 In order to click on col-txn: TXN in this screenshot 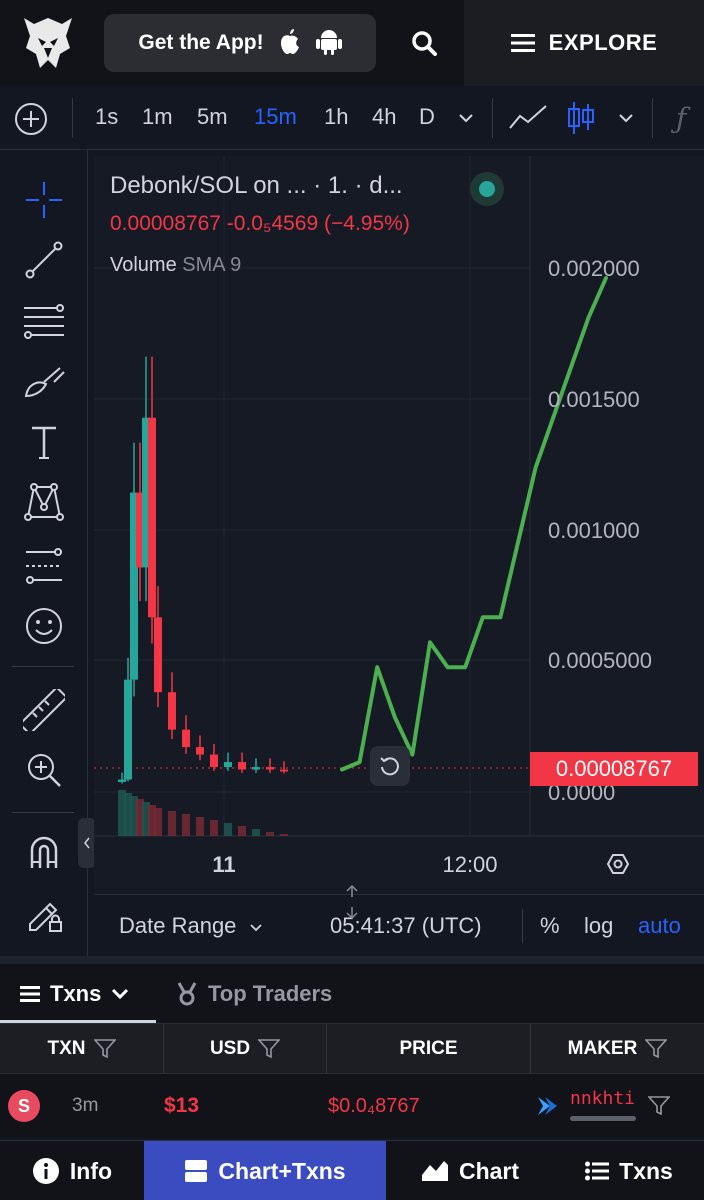, I will do `click(82, 1049)`.